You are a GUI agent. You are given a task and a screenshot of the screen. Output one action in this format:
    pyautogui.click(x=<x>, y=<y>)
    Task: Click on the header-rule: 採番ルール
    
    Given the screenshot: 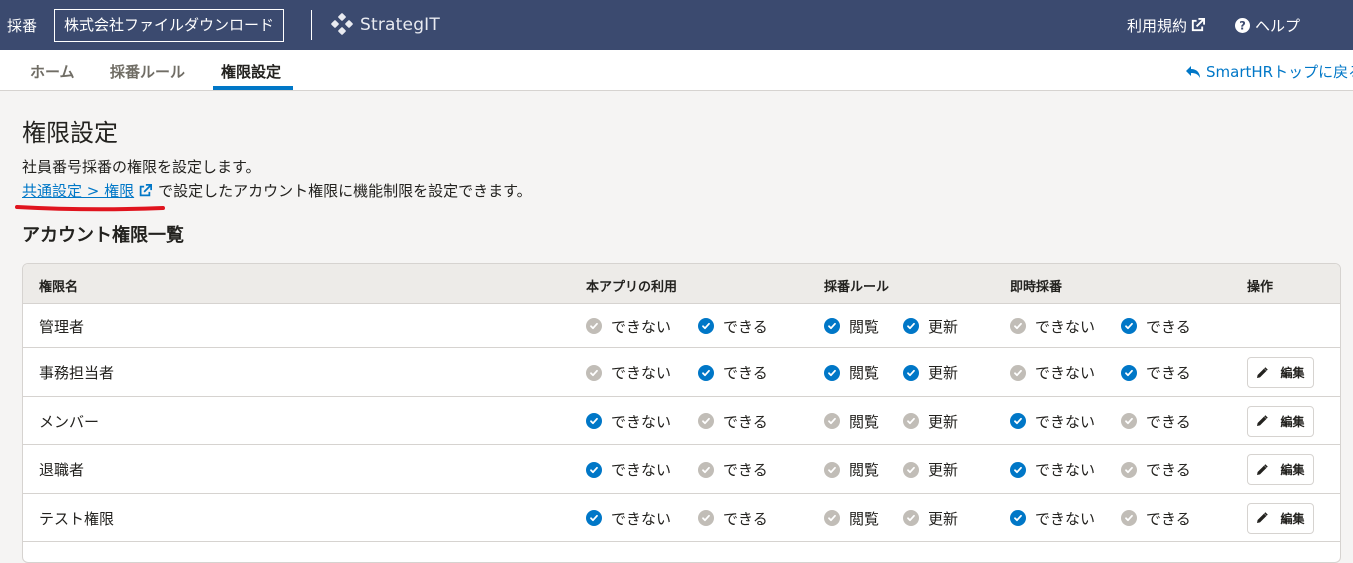 What is the action you would take?
    pyautogui.click(x=857, y=287)
    